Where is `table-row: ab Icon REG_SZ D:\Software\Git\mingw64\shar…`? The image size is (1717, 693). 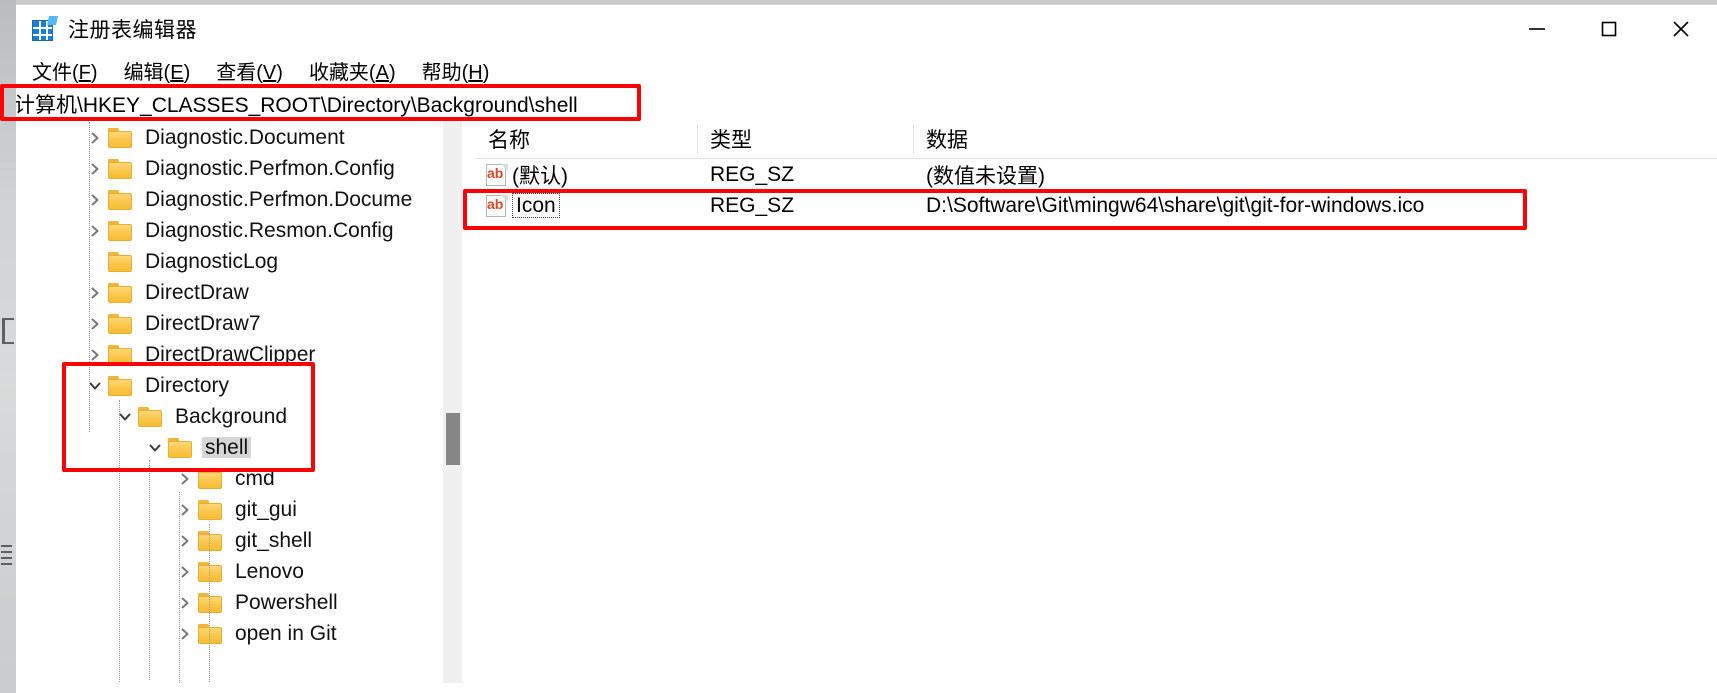
table-row: ab Icon REG_SZ D:\Software\Git\mingw64\shar… is located at coordinates (1096, 205).